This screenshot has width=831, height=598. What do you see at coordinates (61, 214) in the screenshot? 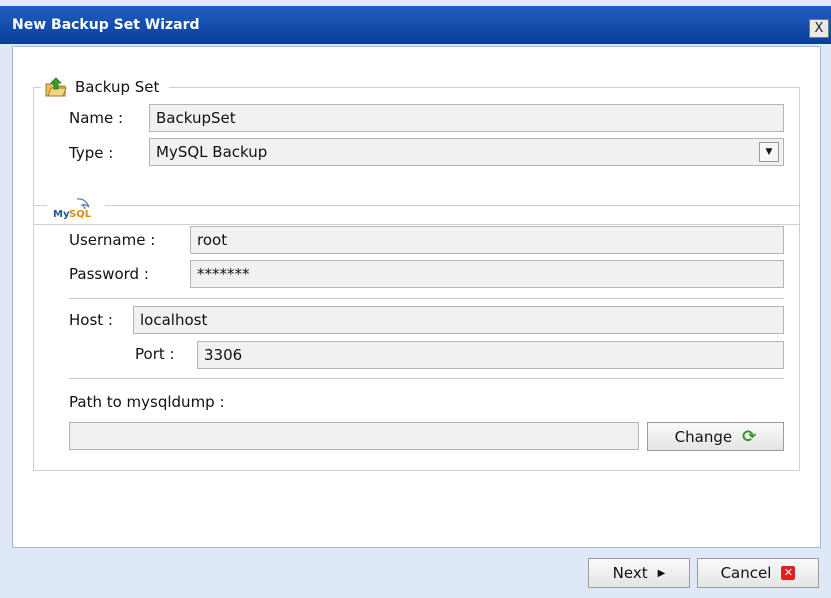
I see `svg-text: My` at bounding box center [61, 214].